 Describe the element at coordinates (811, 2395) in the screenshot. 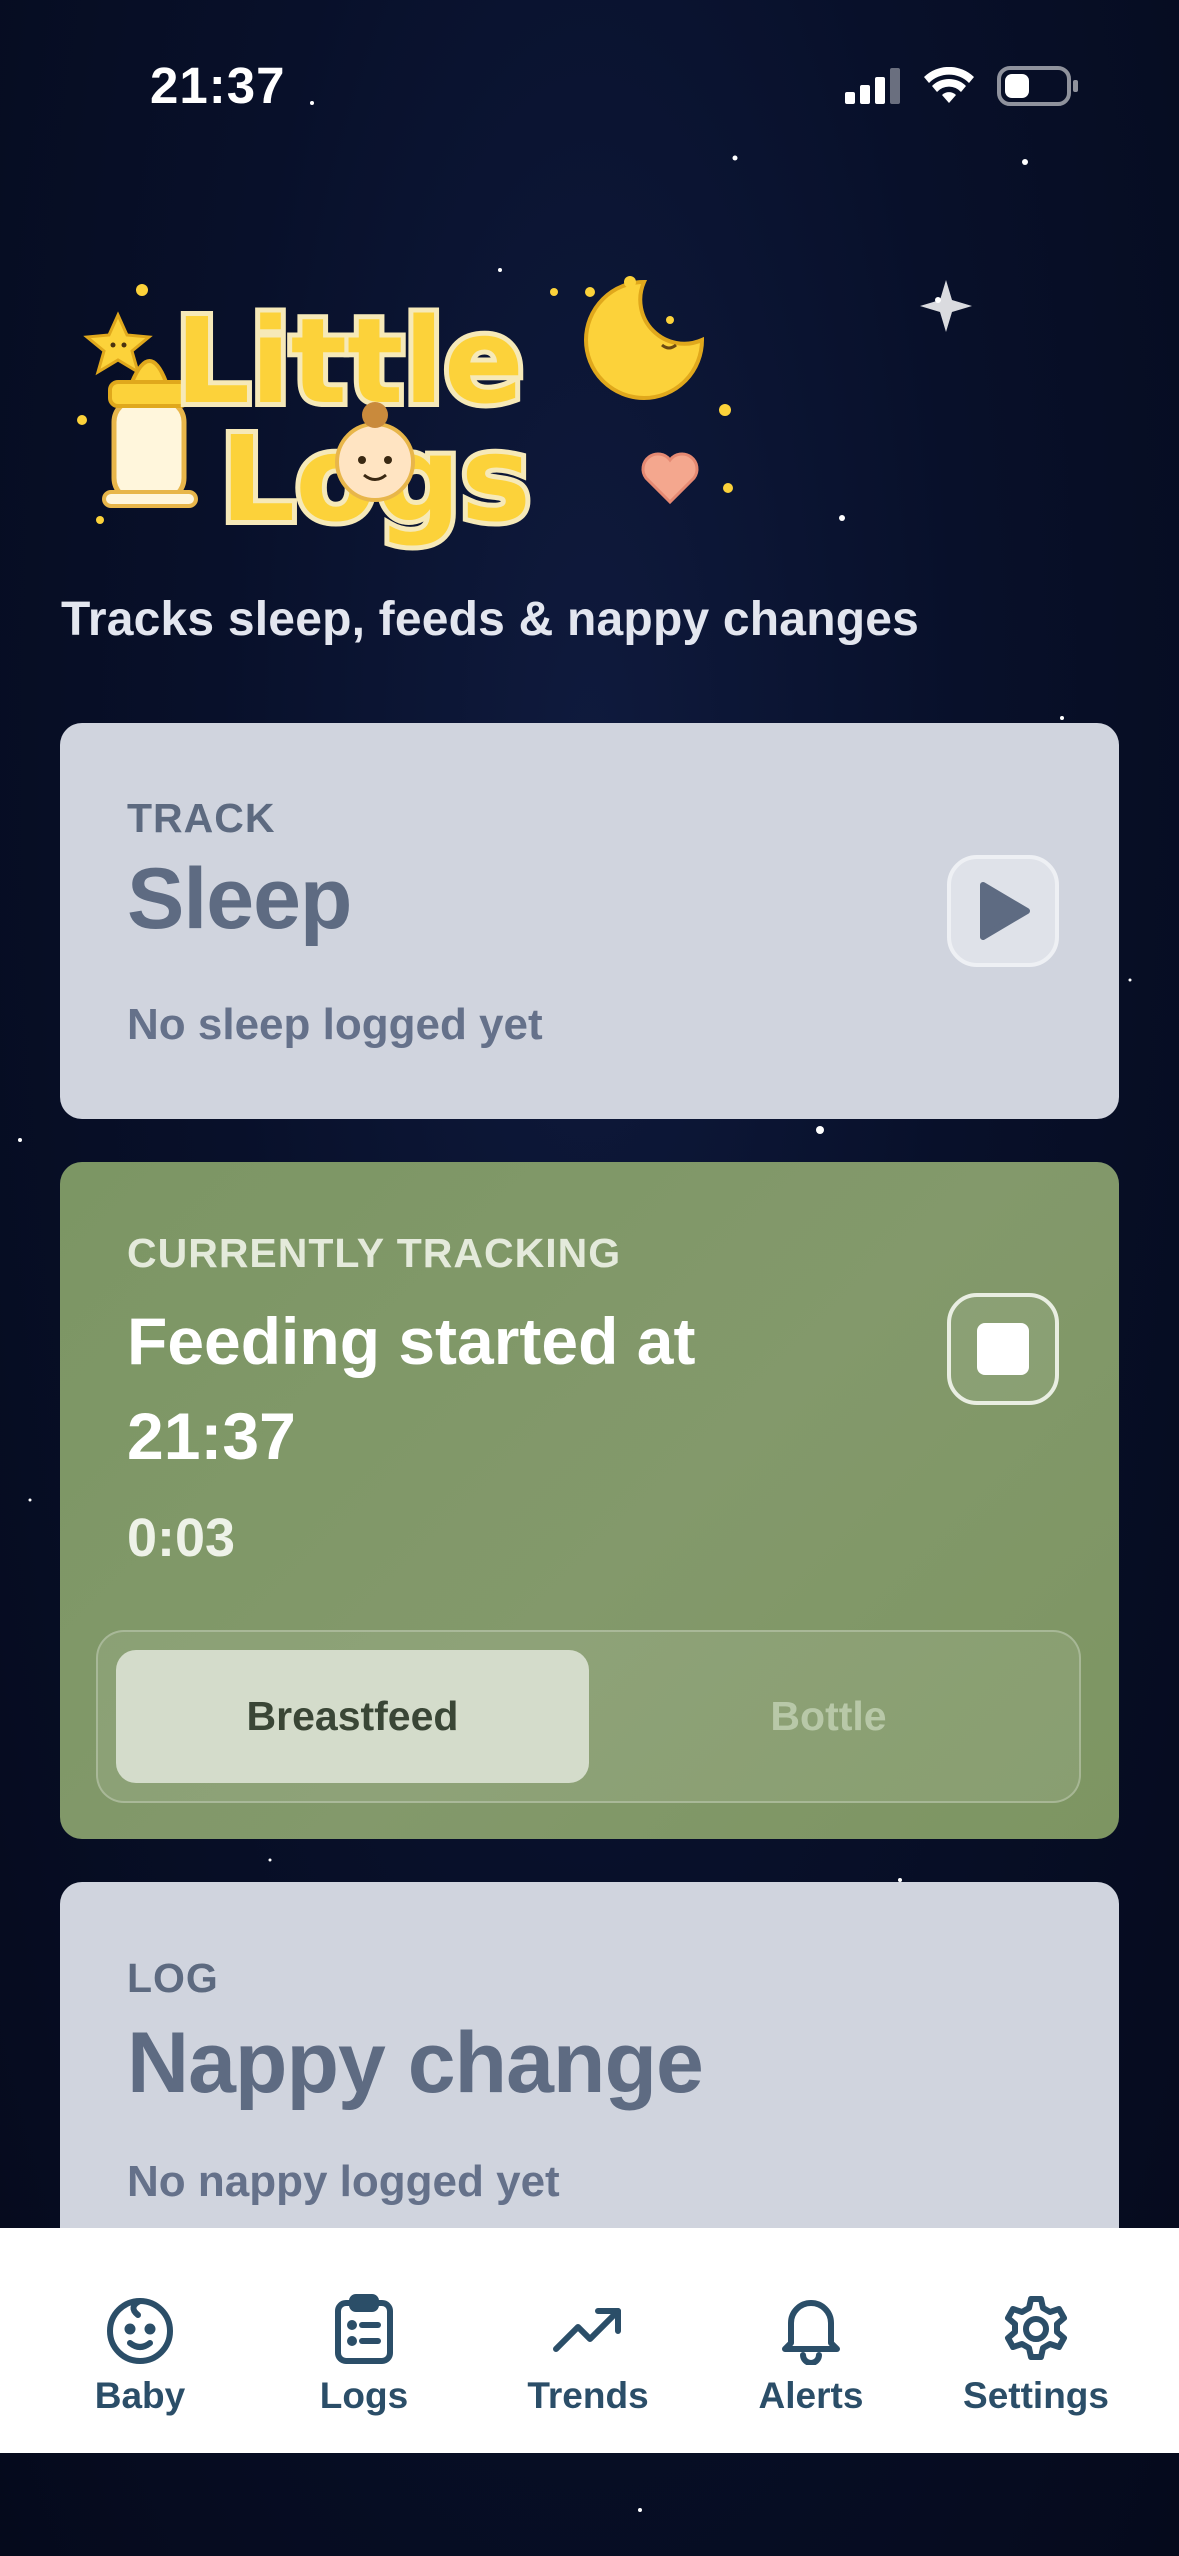

I see `tab-label: Alerts` at that location.